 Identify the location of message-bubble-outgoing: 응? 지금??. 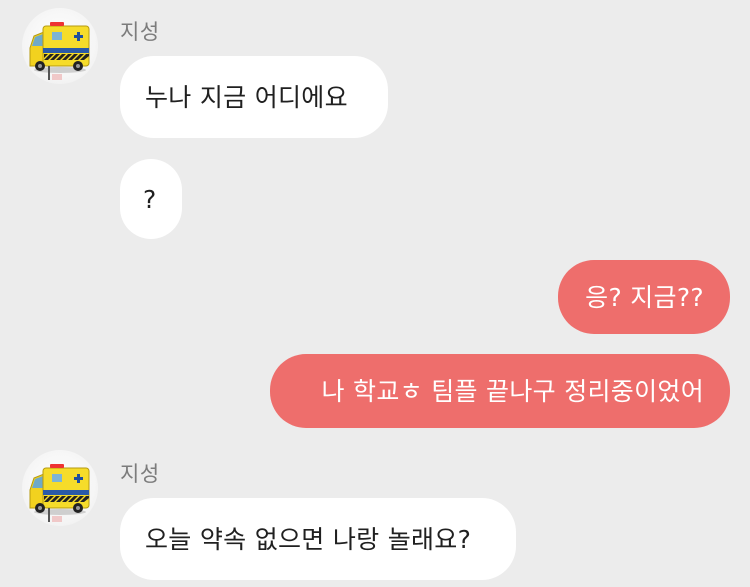
(644, 297).